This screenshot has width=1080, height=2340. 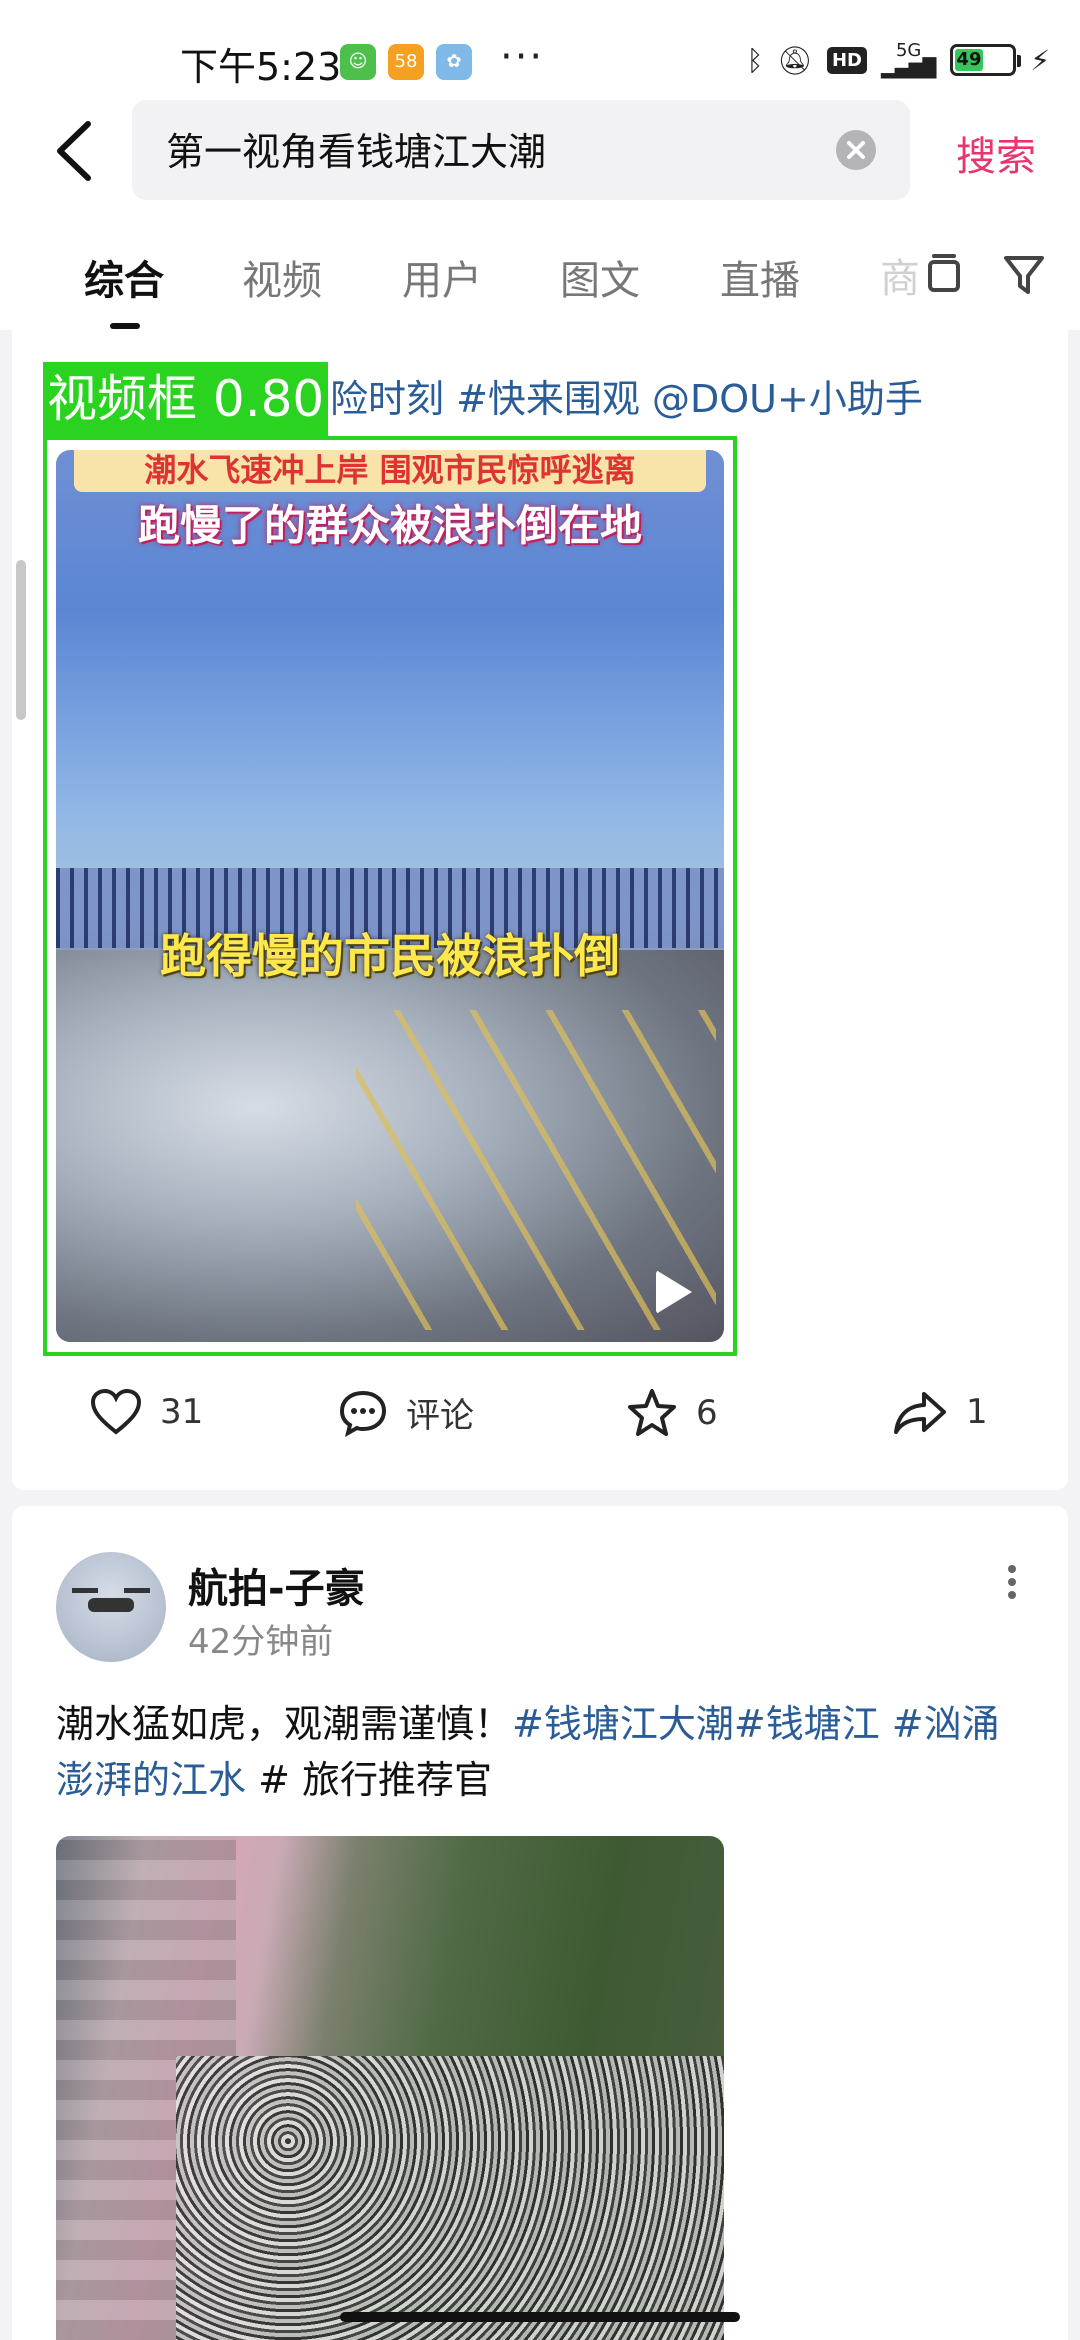 What do you see at coordinates (116, 1411) in the screenshot?
I see `heart-icon` at bounding box center [116, 1411].